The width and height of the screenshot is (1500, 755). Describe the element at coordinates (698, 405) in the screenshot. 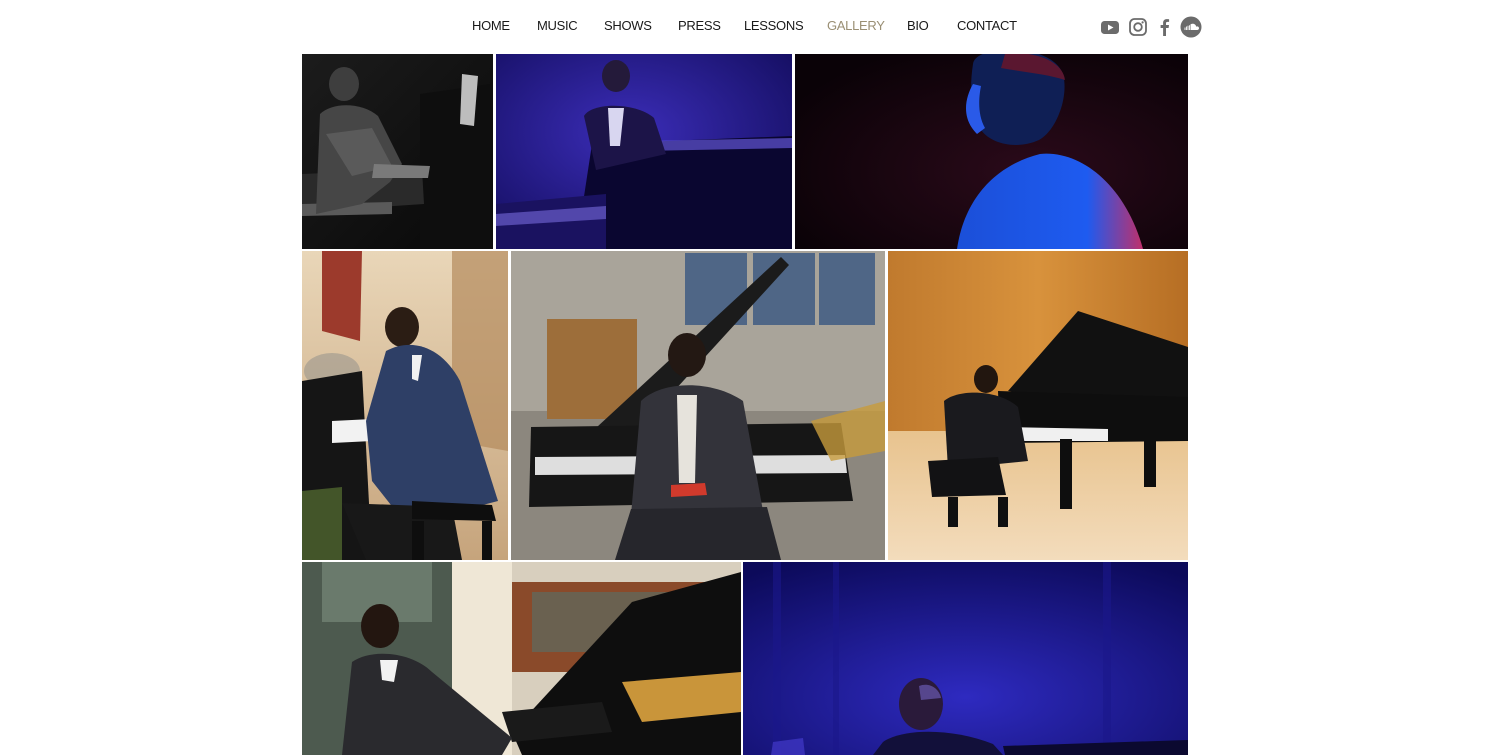

I see `gallery-photo-seated-piano` at that location.